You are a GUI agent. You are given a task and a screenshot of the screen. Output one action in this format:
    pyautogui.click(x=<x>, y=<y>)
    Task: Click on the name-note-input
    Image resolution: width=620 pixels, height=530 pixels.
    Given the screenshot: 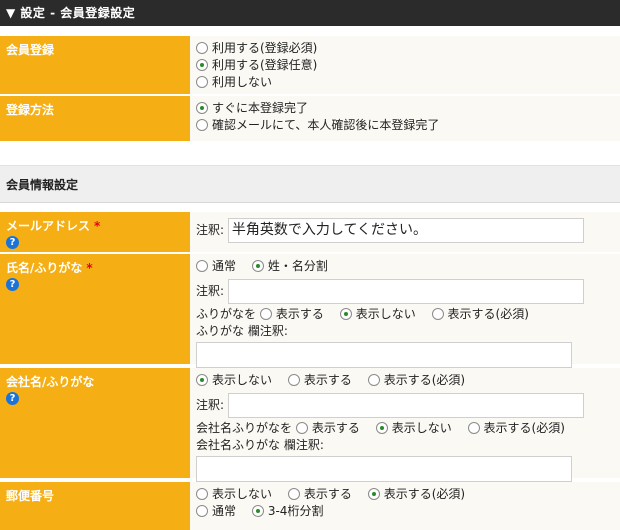 What is the action you would take?
    pyautogui.click(x=405, y=291)
    